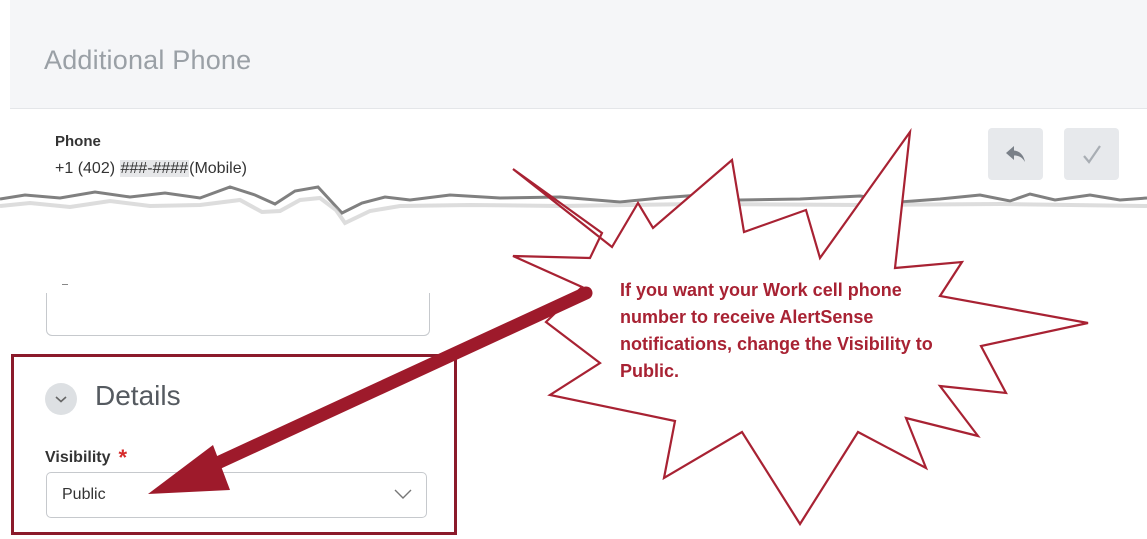 The height and width of the screenshot is (539, 1147). Describe the element at coordinates (78, 457) in the screenshot. I see `visibility-label-text: Visibility` at that location.